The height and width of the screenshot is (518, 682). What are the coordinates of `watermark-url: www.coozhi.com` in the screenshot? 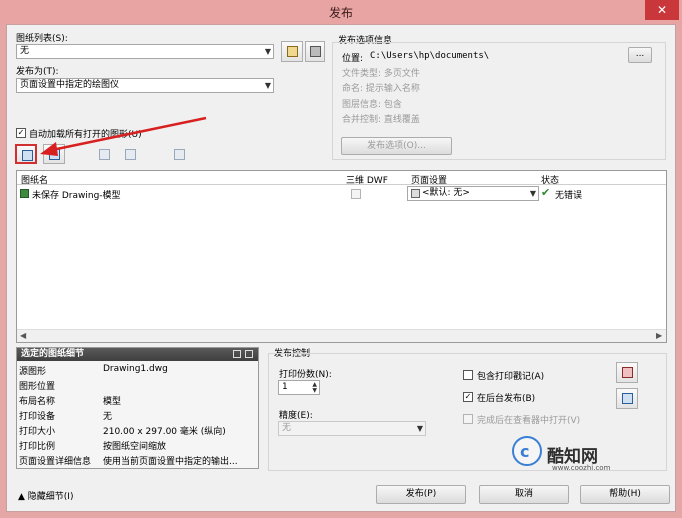 It's located at (581, 468).